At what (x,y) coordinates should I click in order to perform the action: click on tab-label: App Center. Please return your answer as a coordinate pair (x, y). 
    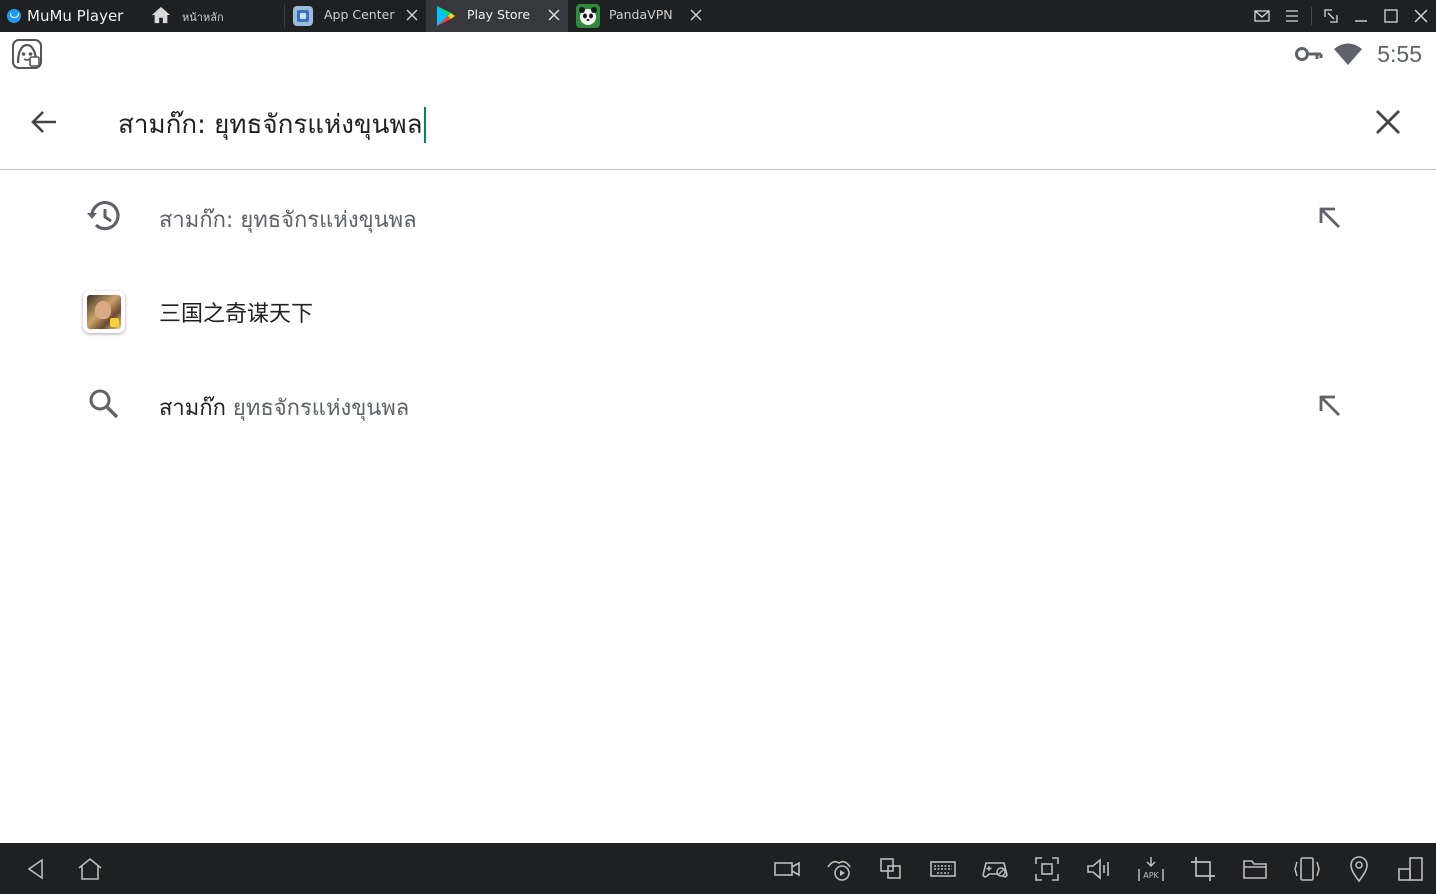
    Looking at the image, I should click on (359, 14).